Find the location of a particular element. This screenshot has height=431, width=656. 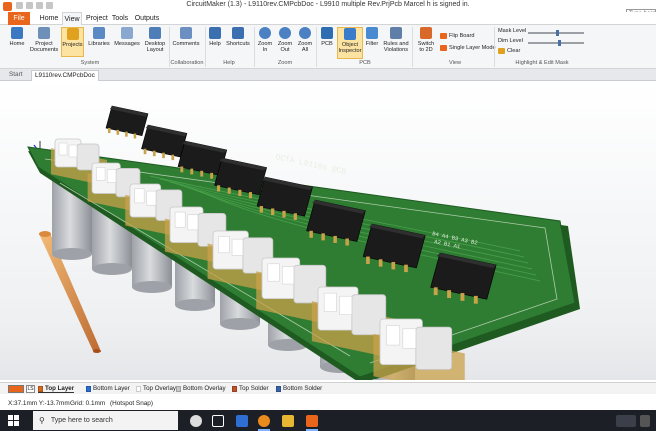

mask-level-slider is located at coordinates (556, 33).